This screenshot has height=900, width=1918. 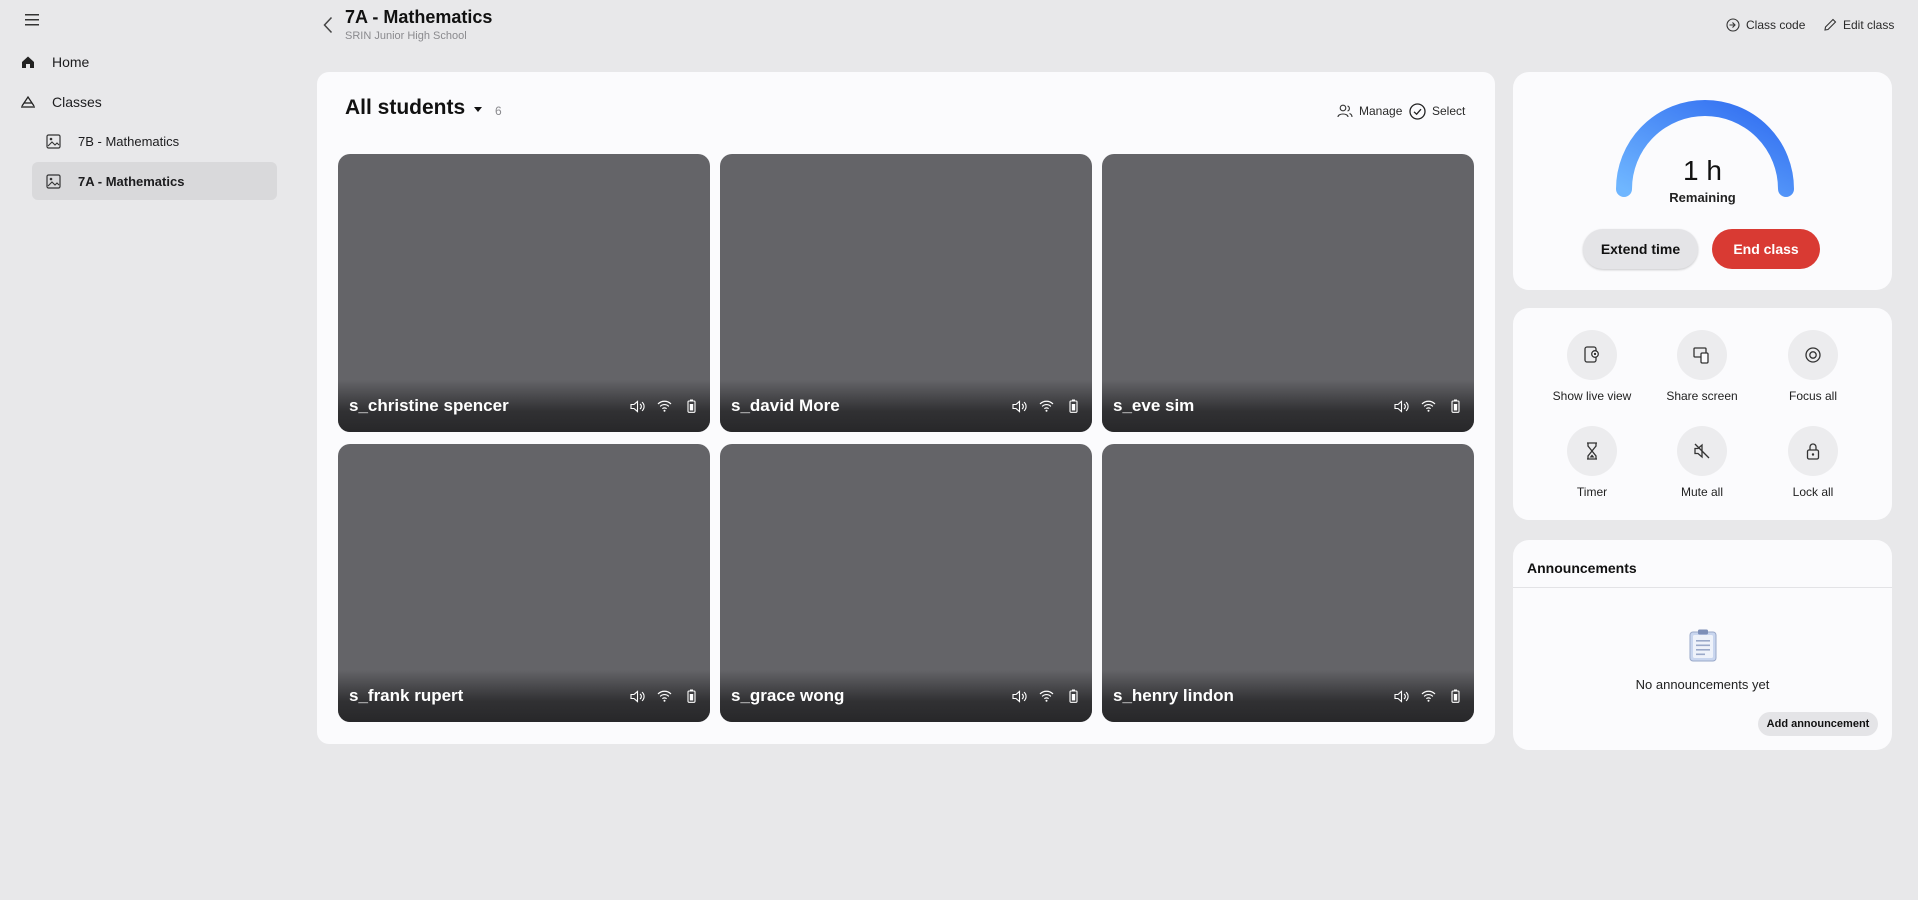 What do you see at coordinates (32, 20) in the screenshot?
I see `hamburger-menu-icon` at bounding box center [32, 20].